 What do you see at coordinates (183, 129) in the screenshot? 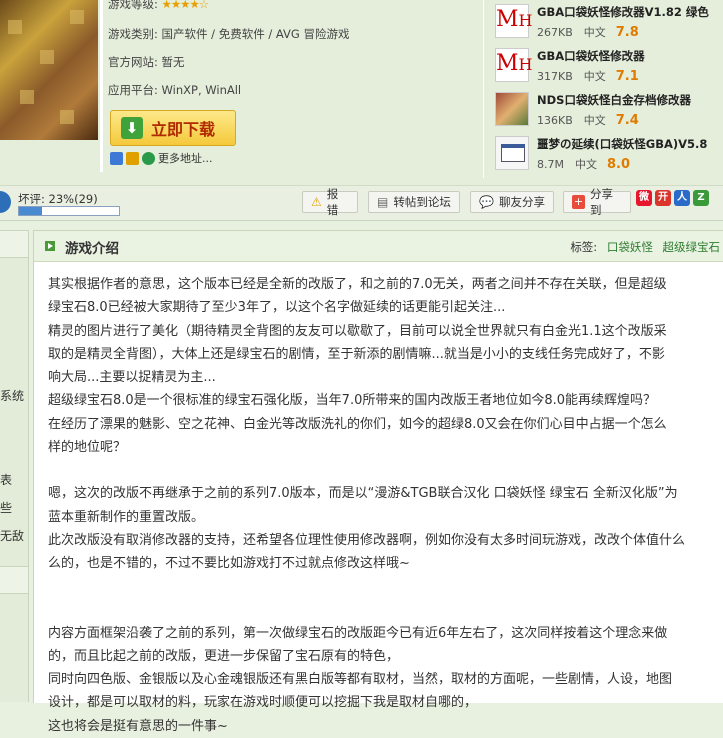
I see `download-label: 立即下载` at bounding box center [183, 129].